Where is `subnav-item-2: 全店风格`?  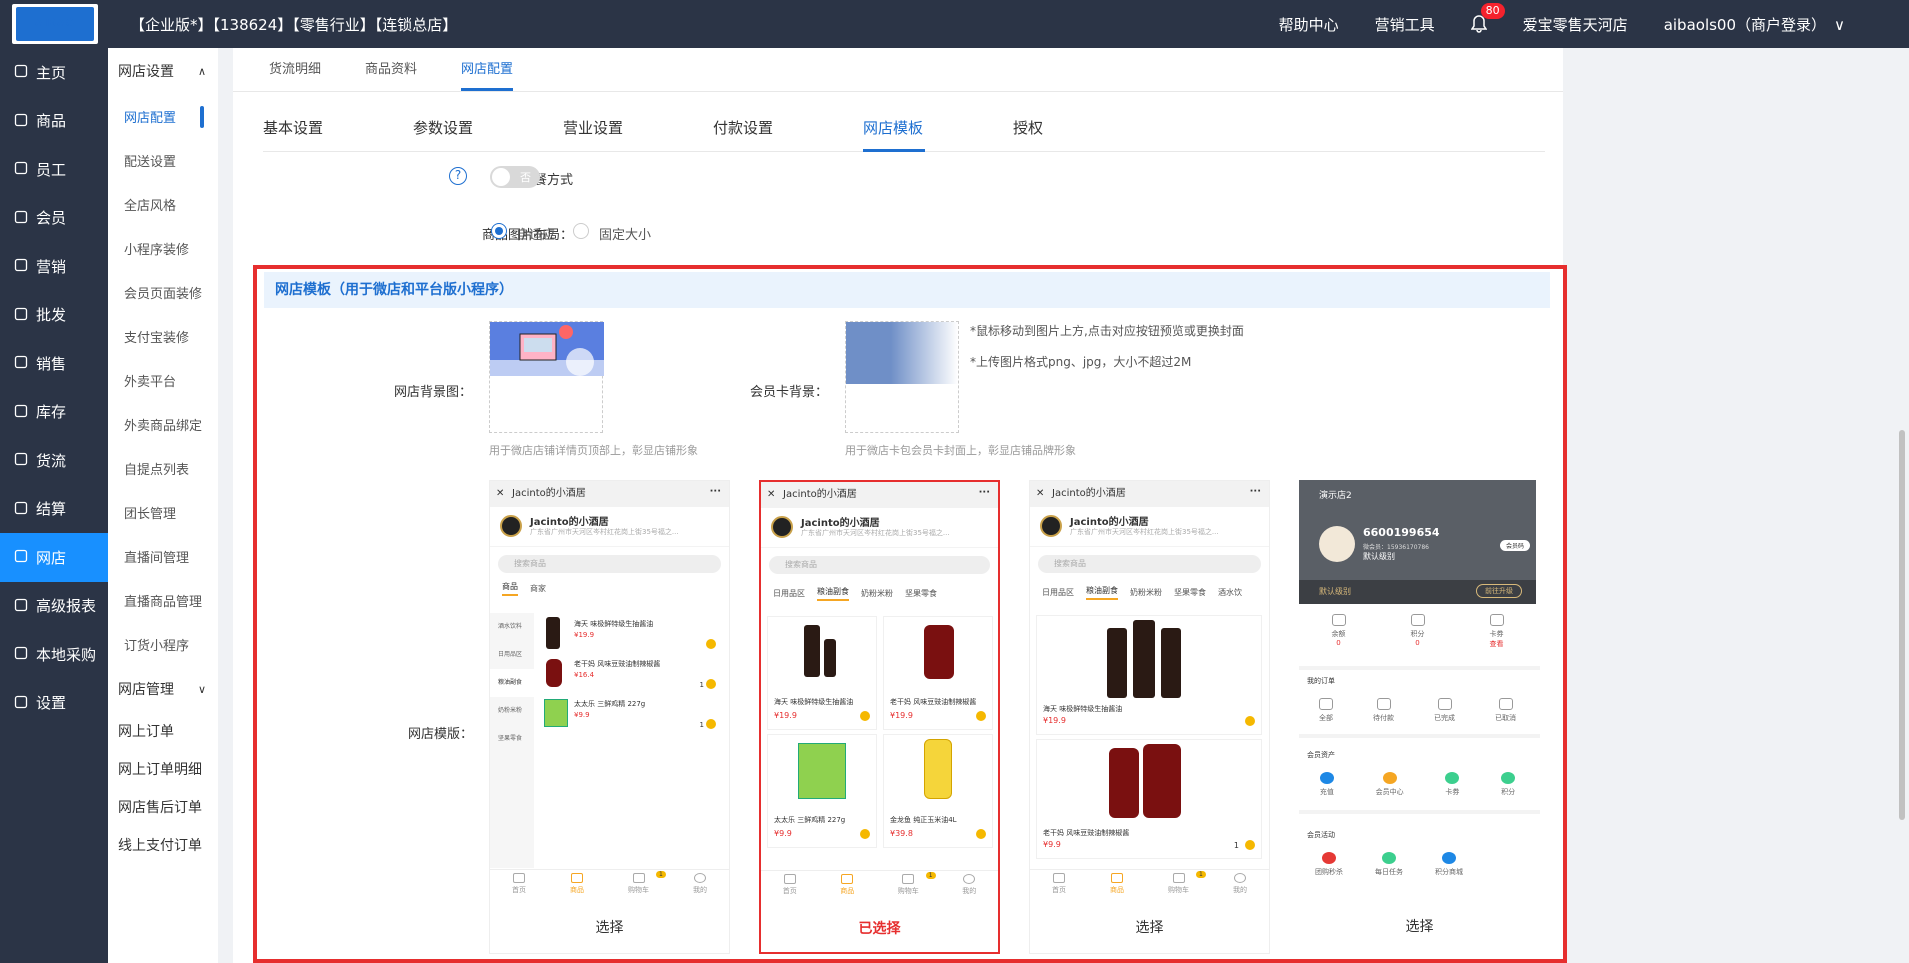
subnav-item-2: 全店风格 is located at coordinates (163, 204).